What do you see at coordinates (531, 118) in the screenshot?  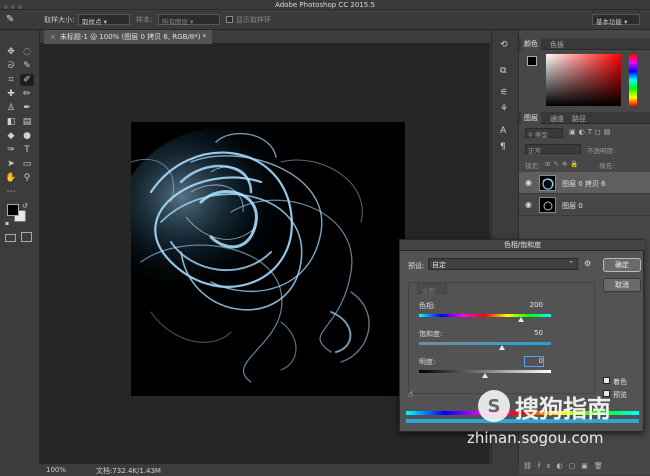 I see `tab-layers: 图层` at bounding box center [531, 118].